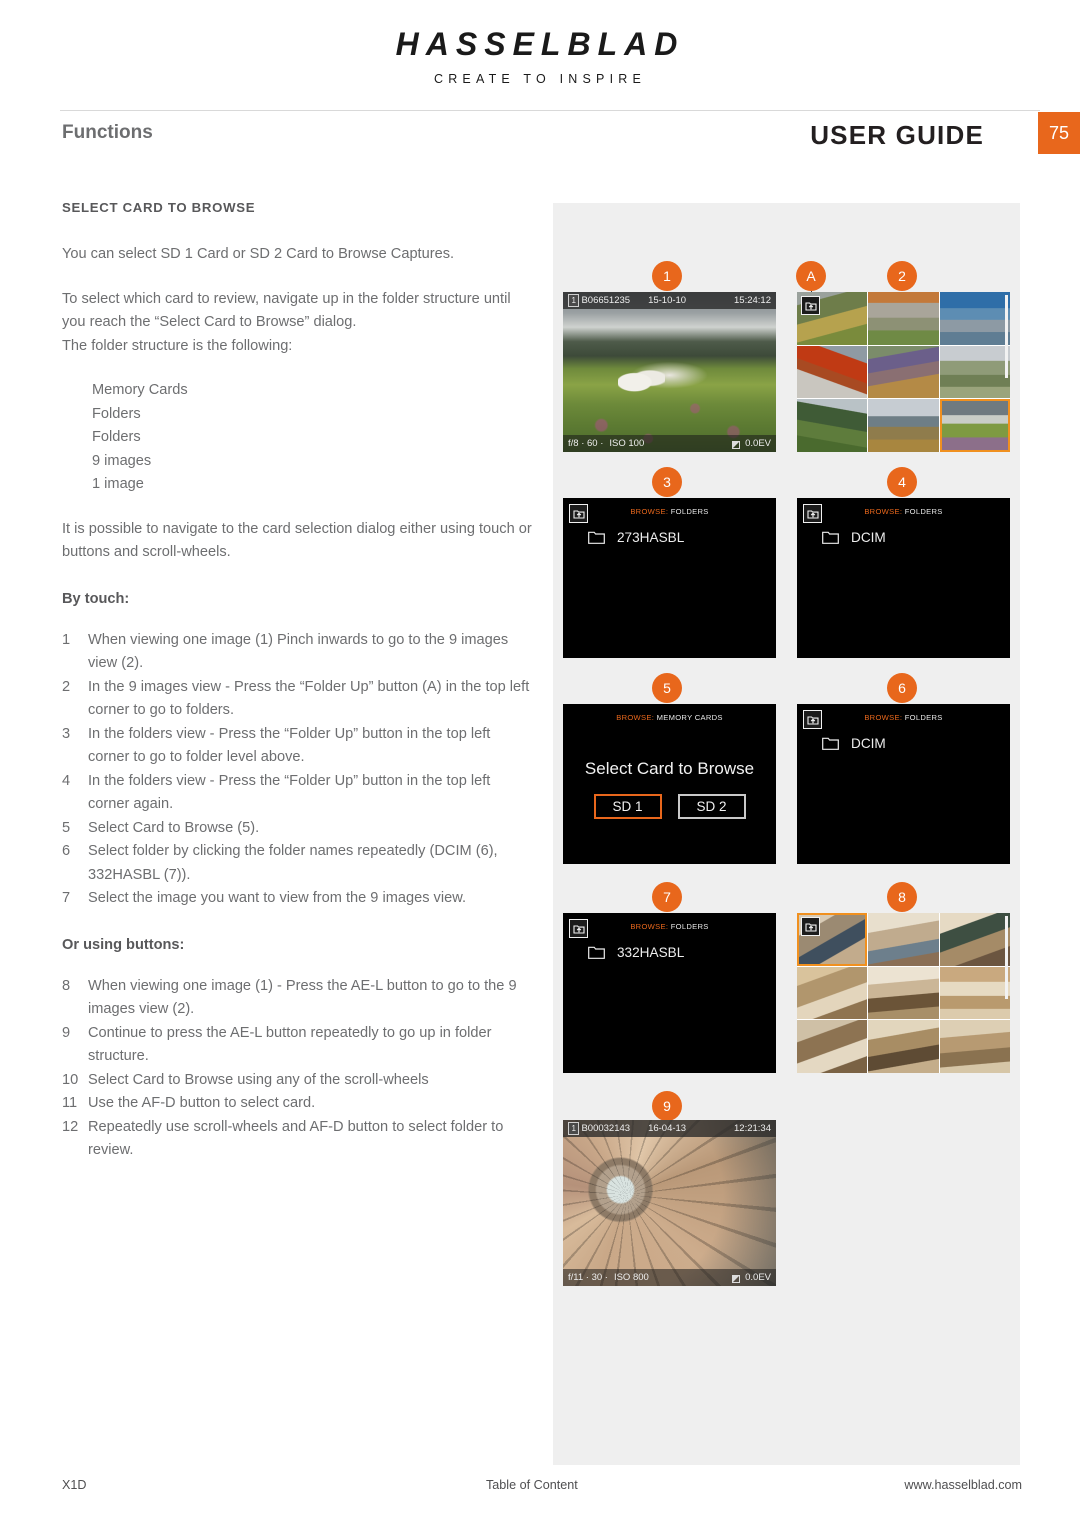  What do you see at coordinates (550, 110) in the screenshot?
I see `header-divider` at bounding box center [550, 110].